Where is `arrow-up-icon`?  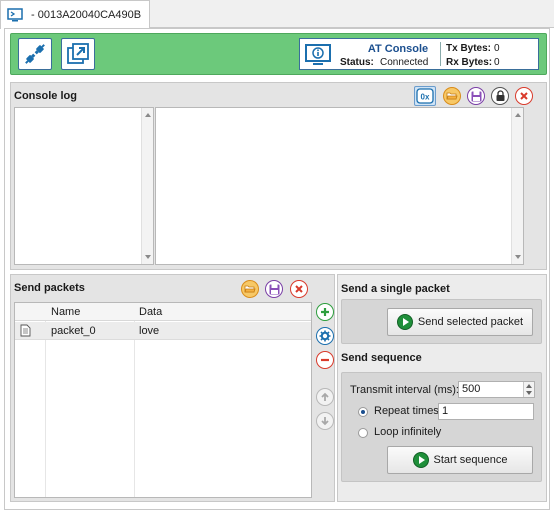
arrow-up-icon is located at coordinates (325, 396).